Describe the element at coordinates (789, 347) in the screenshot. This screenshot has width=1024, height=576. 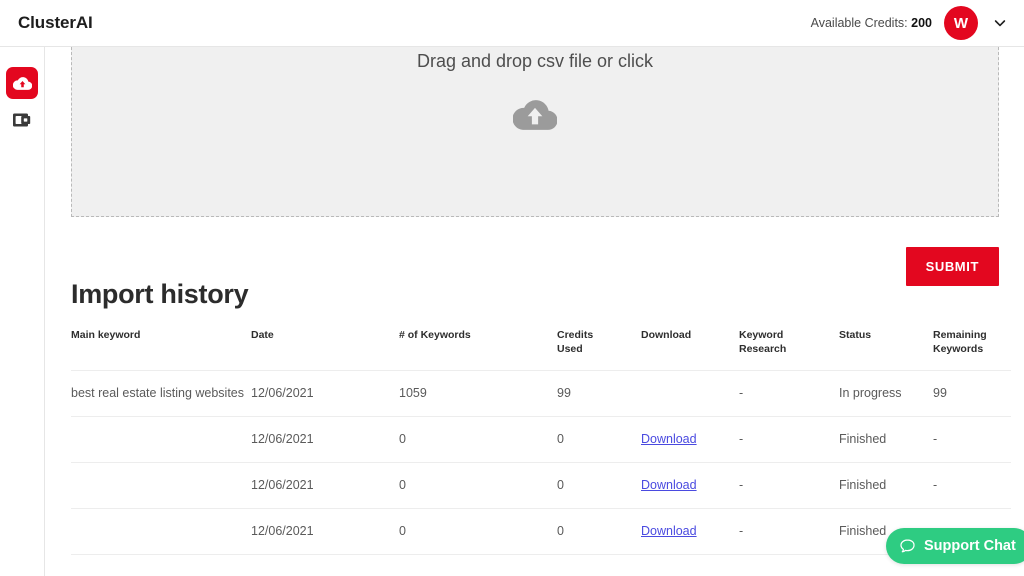
I see `column-header-keyword-research: Keyword Research` at that location.